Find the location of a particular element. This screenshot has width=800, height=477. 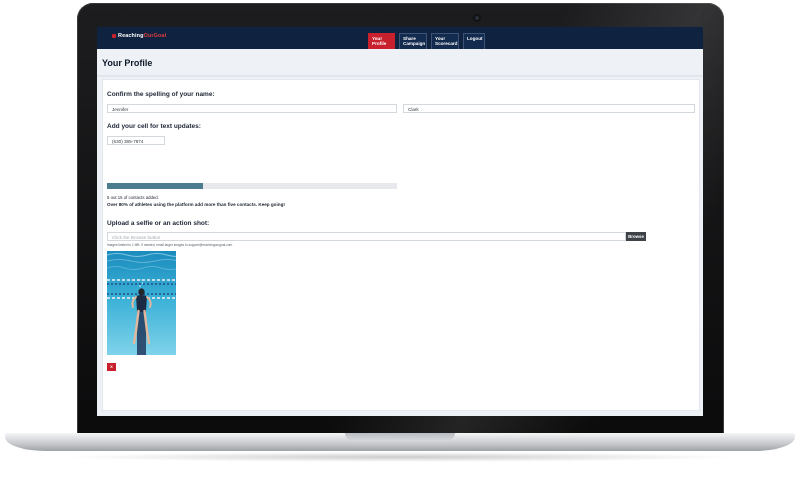

nav-label: Your Scorecard is located at coordinates (446, 41).